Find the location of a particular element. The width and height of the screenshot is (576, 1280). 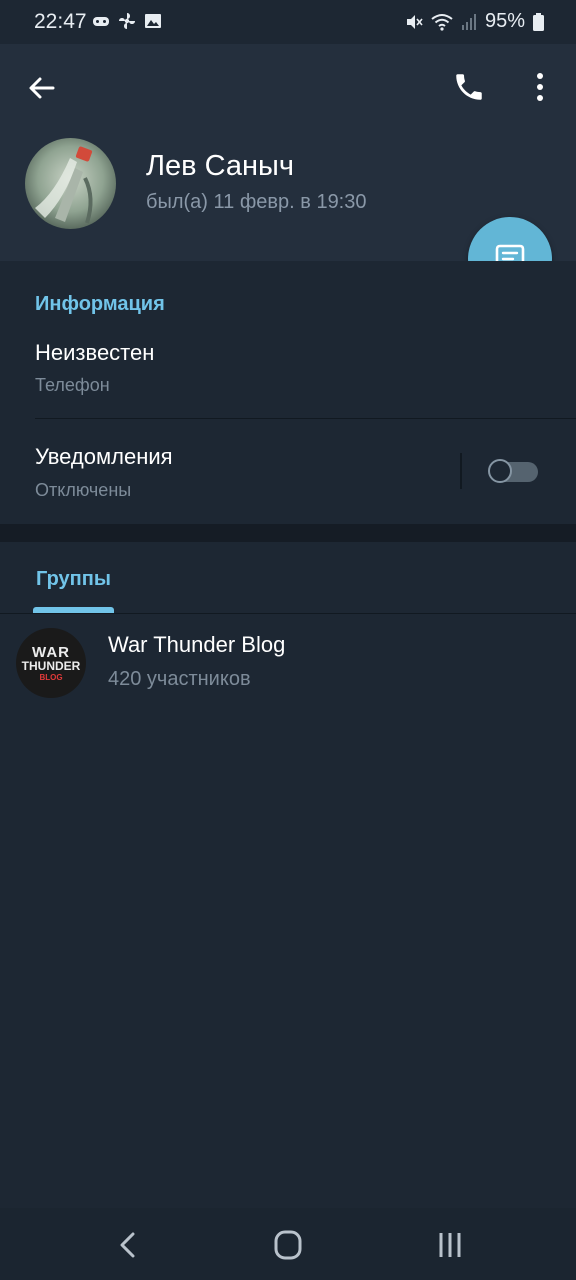

group-name: War Thunder Blog is located at coordinates (197, 644).